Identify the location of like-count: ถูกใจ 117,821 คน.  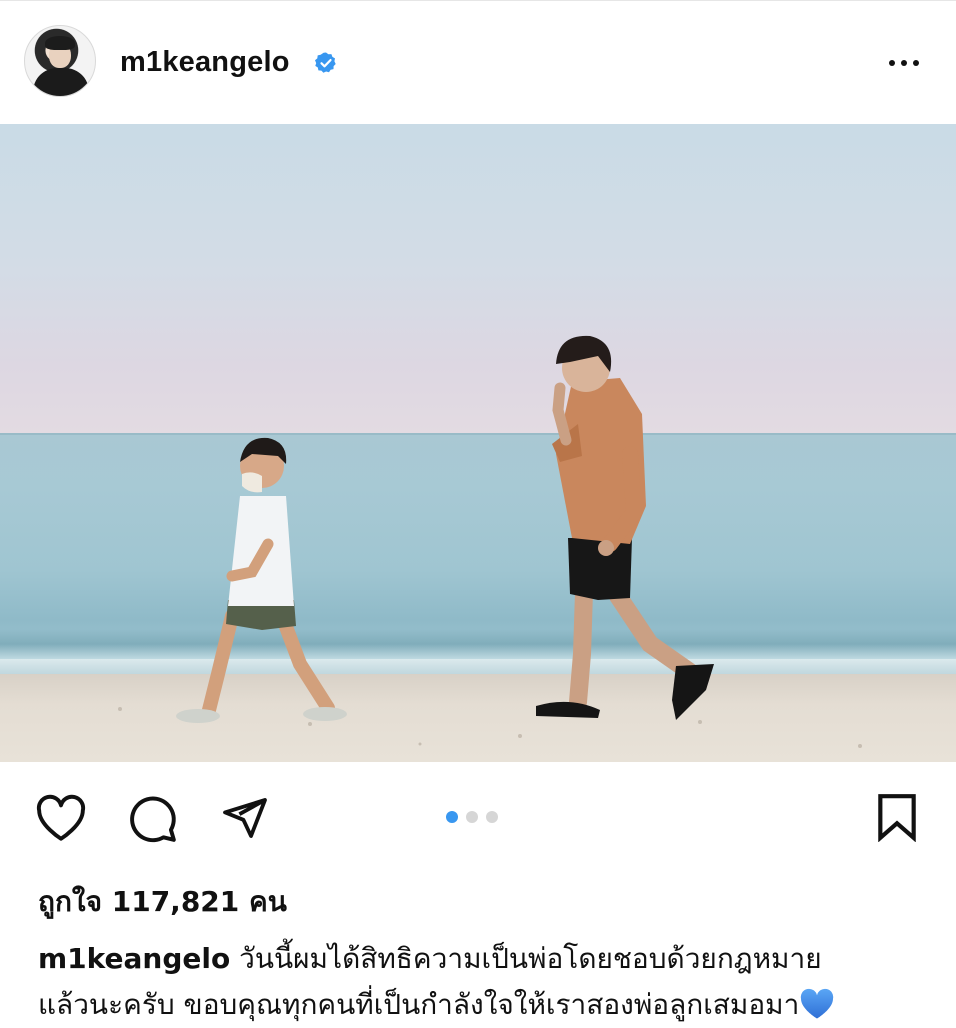
(162, 902).